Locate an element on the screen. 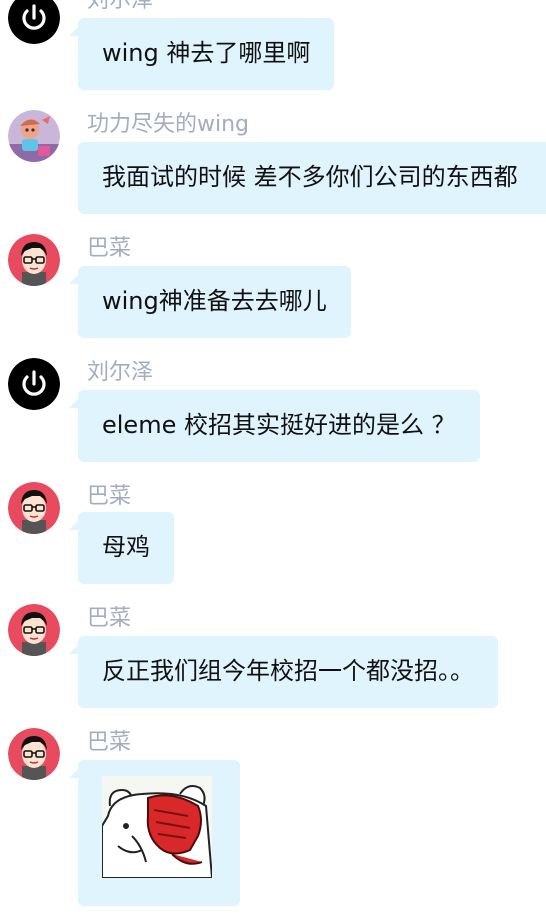 The image size is (546, 914). cartoon-character-icon is located at coordinates (34, 136).